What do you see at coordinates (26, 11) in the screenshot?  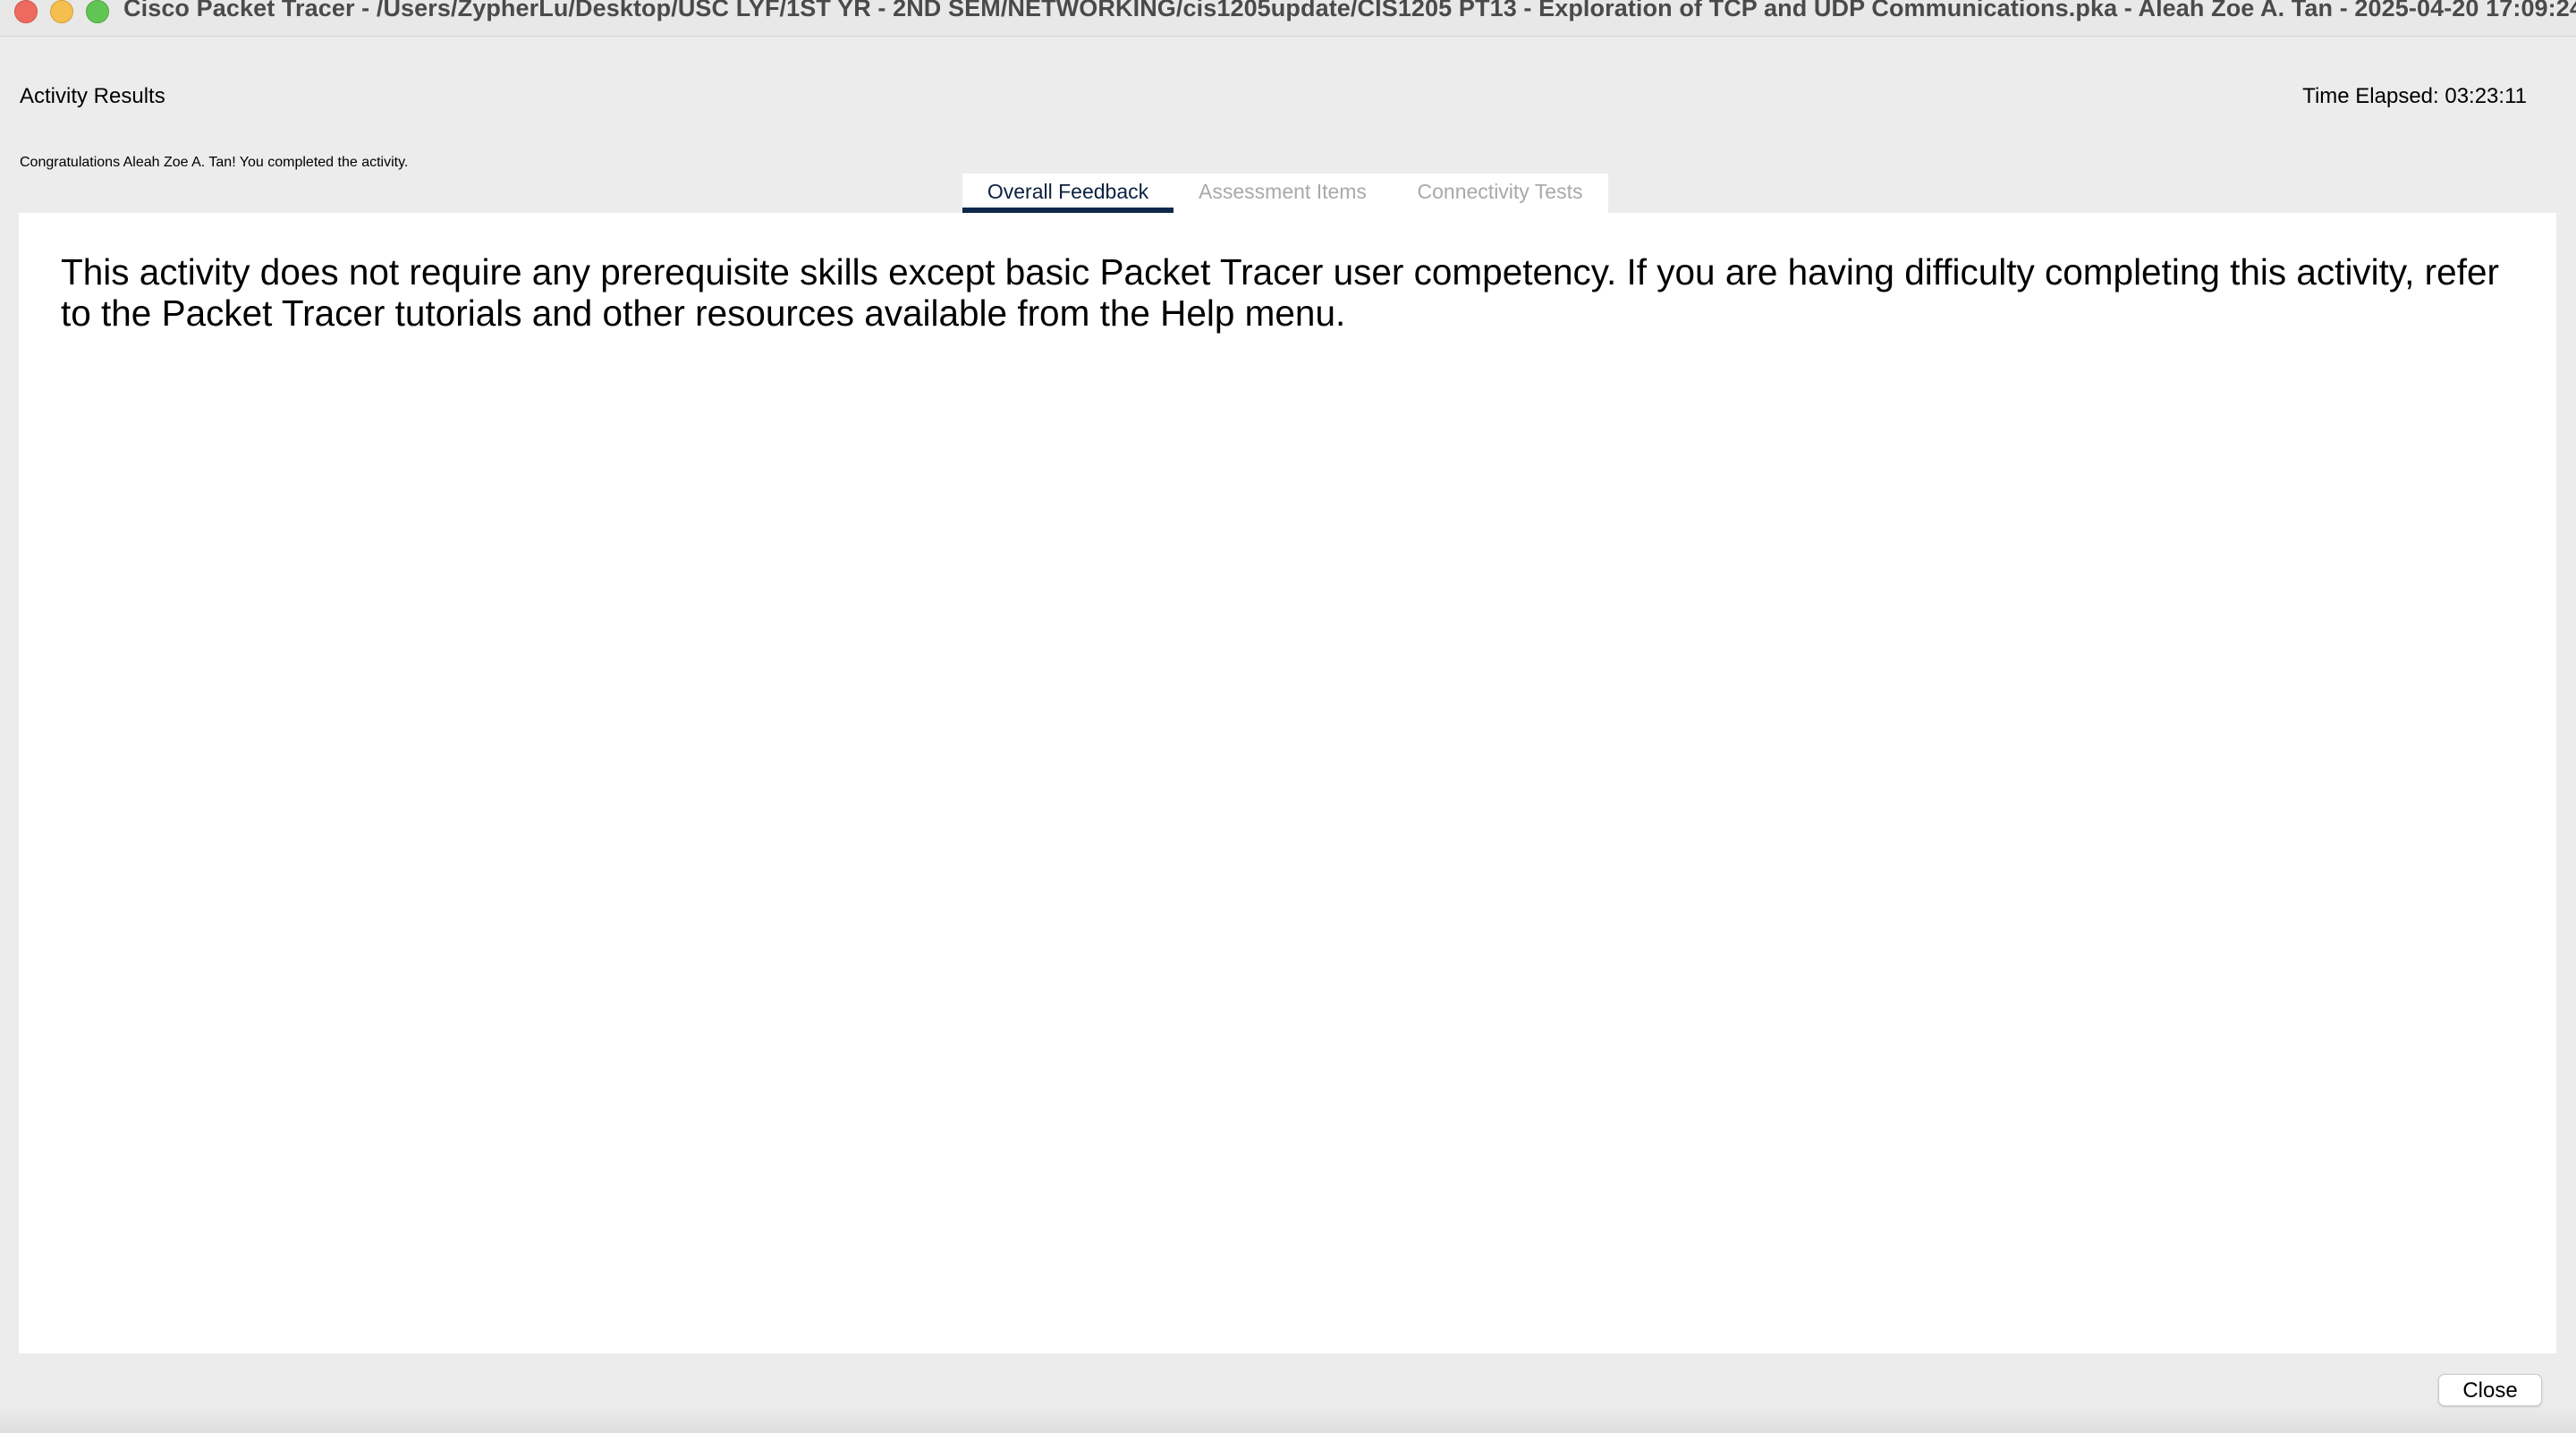 I see `window-close-control` at bounding box center [26, 11].